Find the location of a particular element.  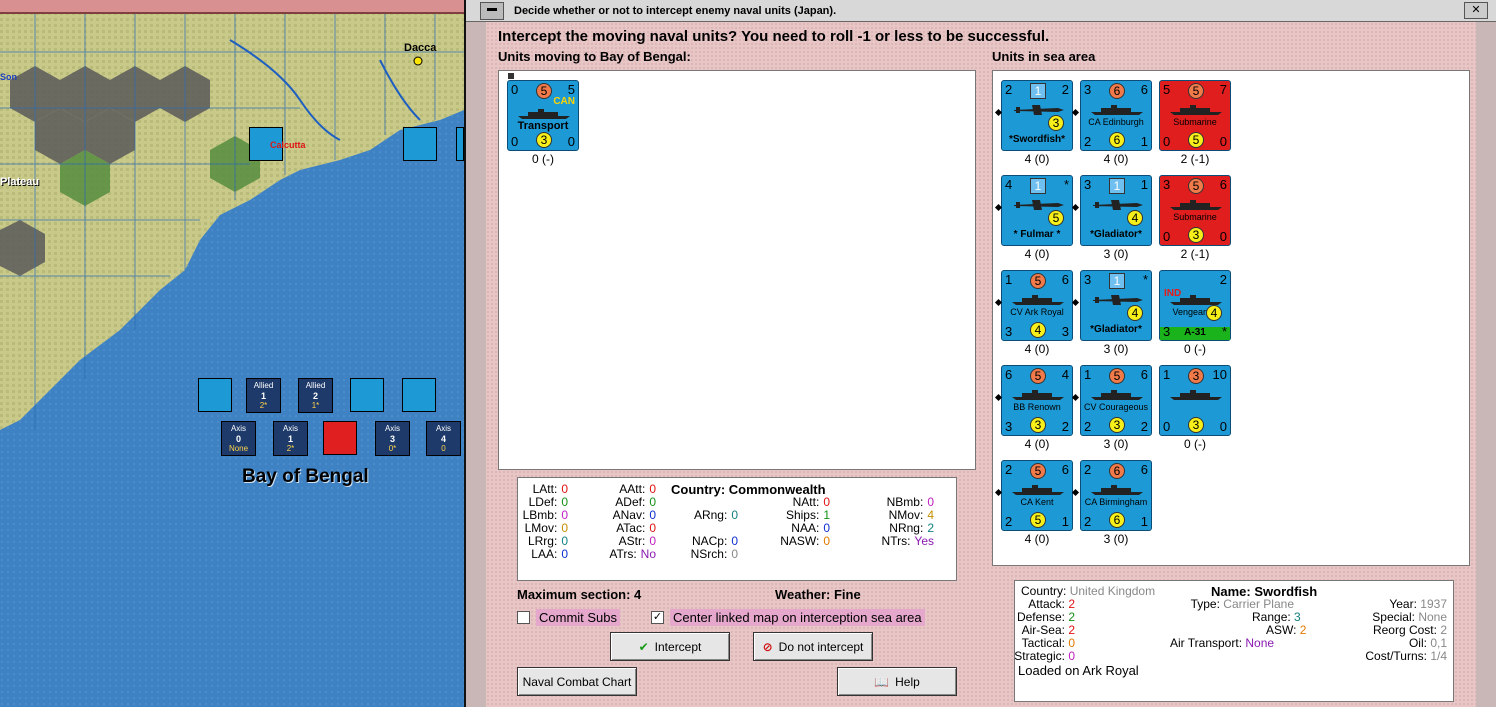

stat-value: 1 is located at coordinates (826, 515).